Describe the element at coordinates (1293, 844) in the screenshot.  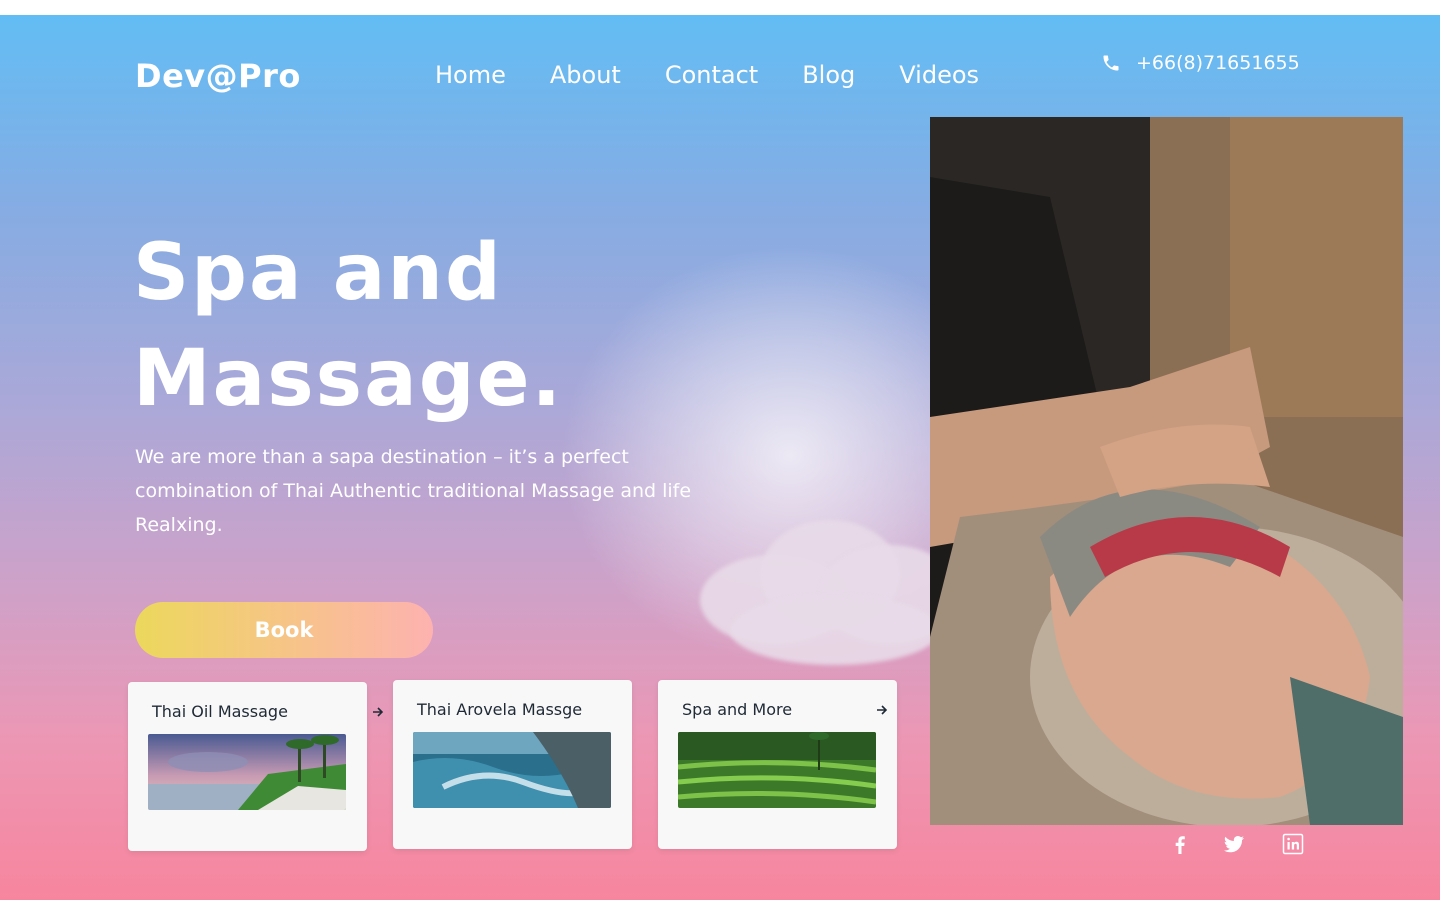
I see `linkedin-icon` at that location.